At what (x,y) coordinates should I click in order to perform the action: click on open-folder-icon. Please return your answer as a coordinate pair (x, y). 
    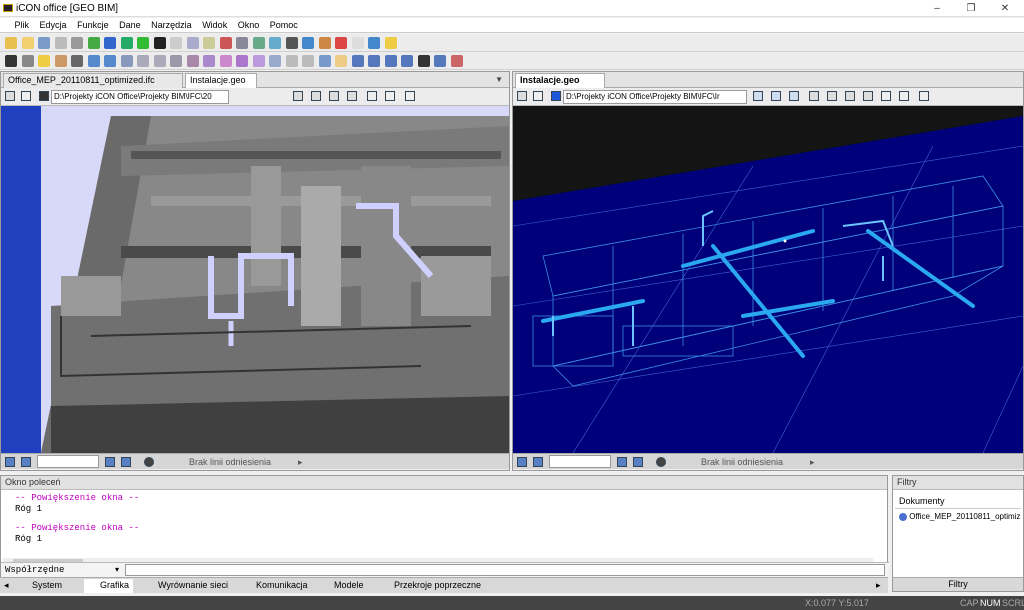
    Looking at the image, I should click on (27, 43).